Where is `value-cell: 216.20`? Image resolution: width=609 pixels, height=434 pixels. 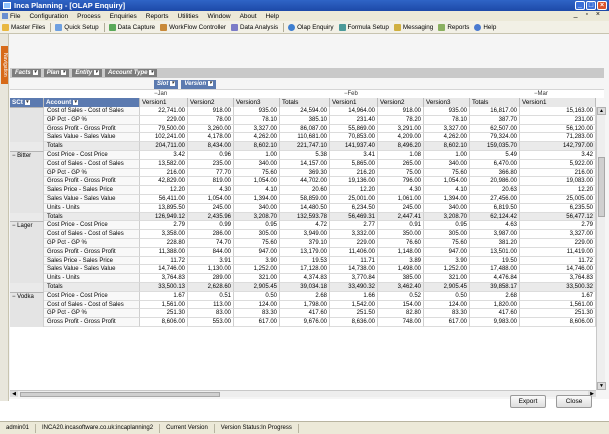 value-cell: 216.20 is located at coordinates (354, 173).